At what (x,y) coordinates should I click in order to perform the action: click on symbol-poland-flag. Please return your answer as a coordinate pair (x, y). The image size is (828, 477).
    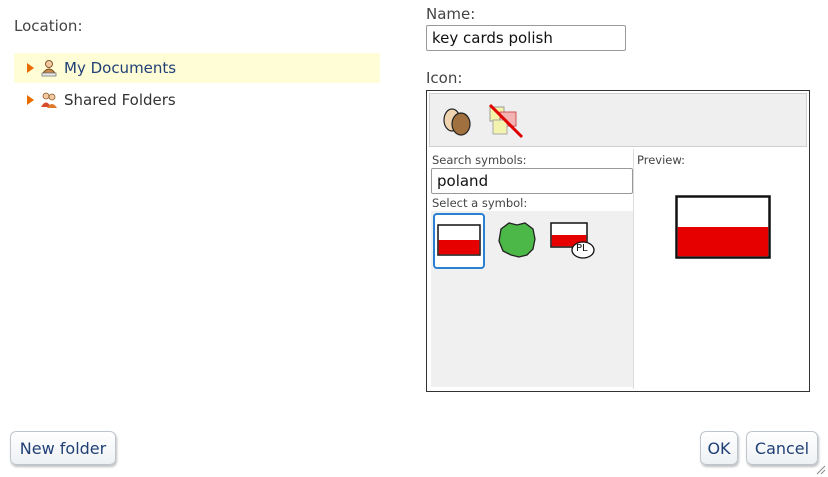
    Looking at the image, I should click on (459, 241).